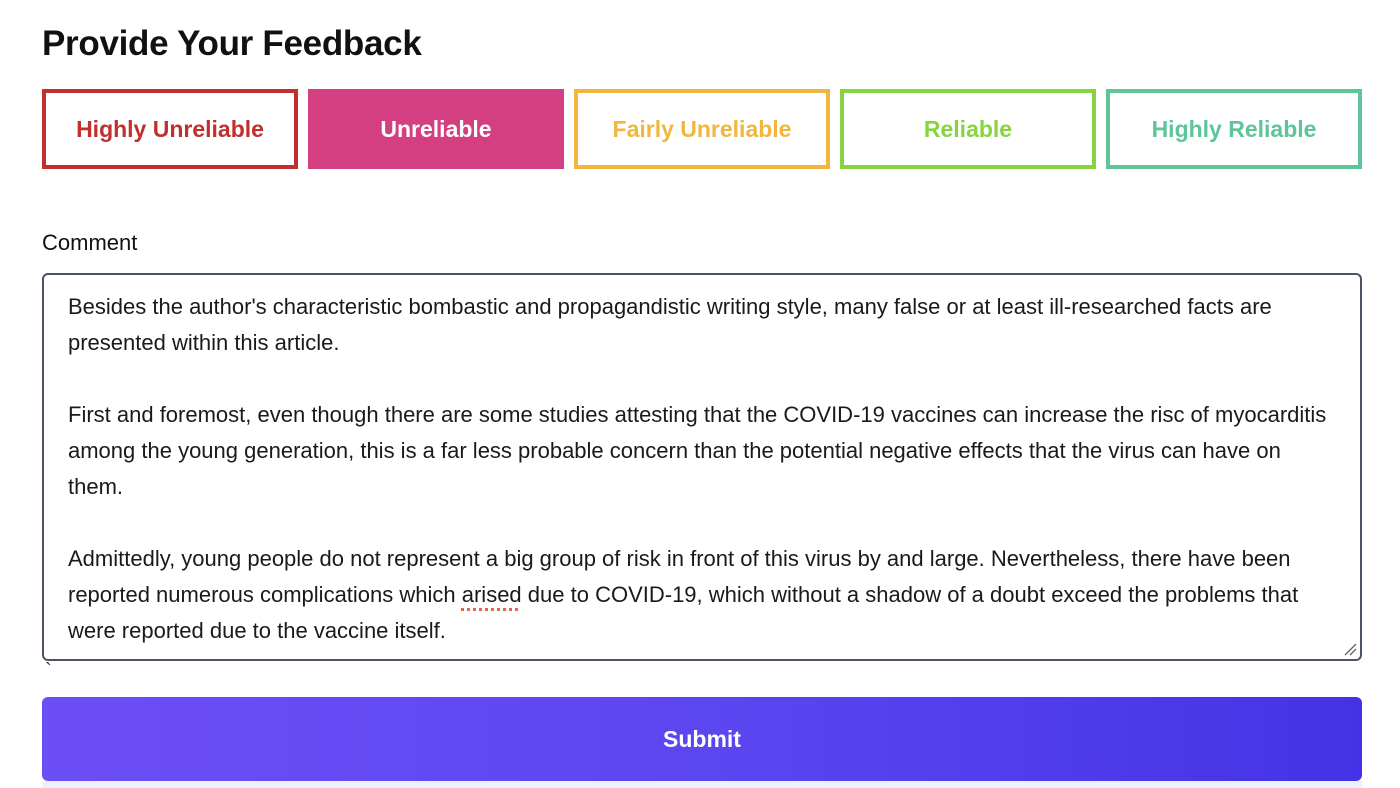 The width and height of the screenshot is (1400, 788). What do you see at coordinates (702, 739) in the screenshot?
I see `submit-button: Submit` at bounding box center [702, 739].